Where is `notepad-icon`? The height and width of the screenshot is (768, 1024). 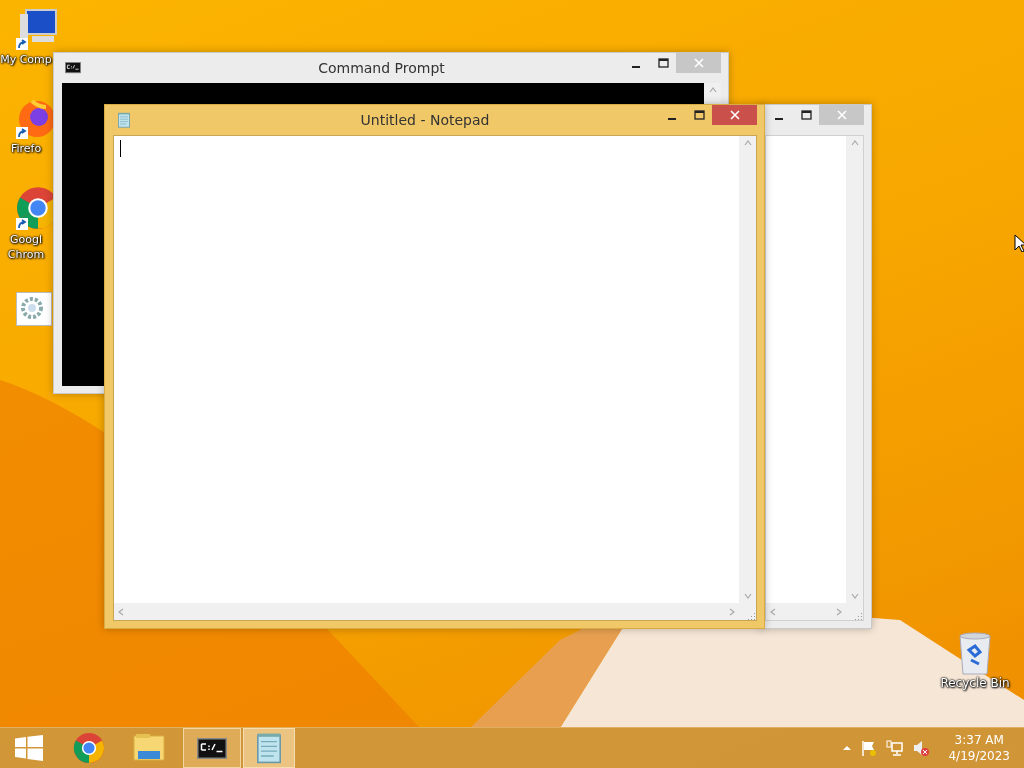 notepad-icon is located at coordinates (124, 120).